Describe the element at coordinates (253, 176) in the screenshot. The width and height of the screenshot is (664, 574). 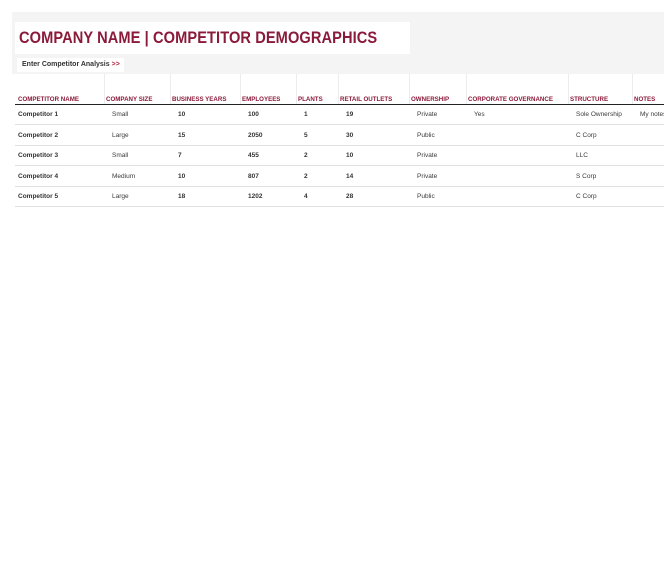
I see `cell-employees: 807` at that location.